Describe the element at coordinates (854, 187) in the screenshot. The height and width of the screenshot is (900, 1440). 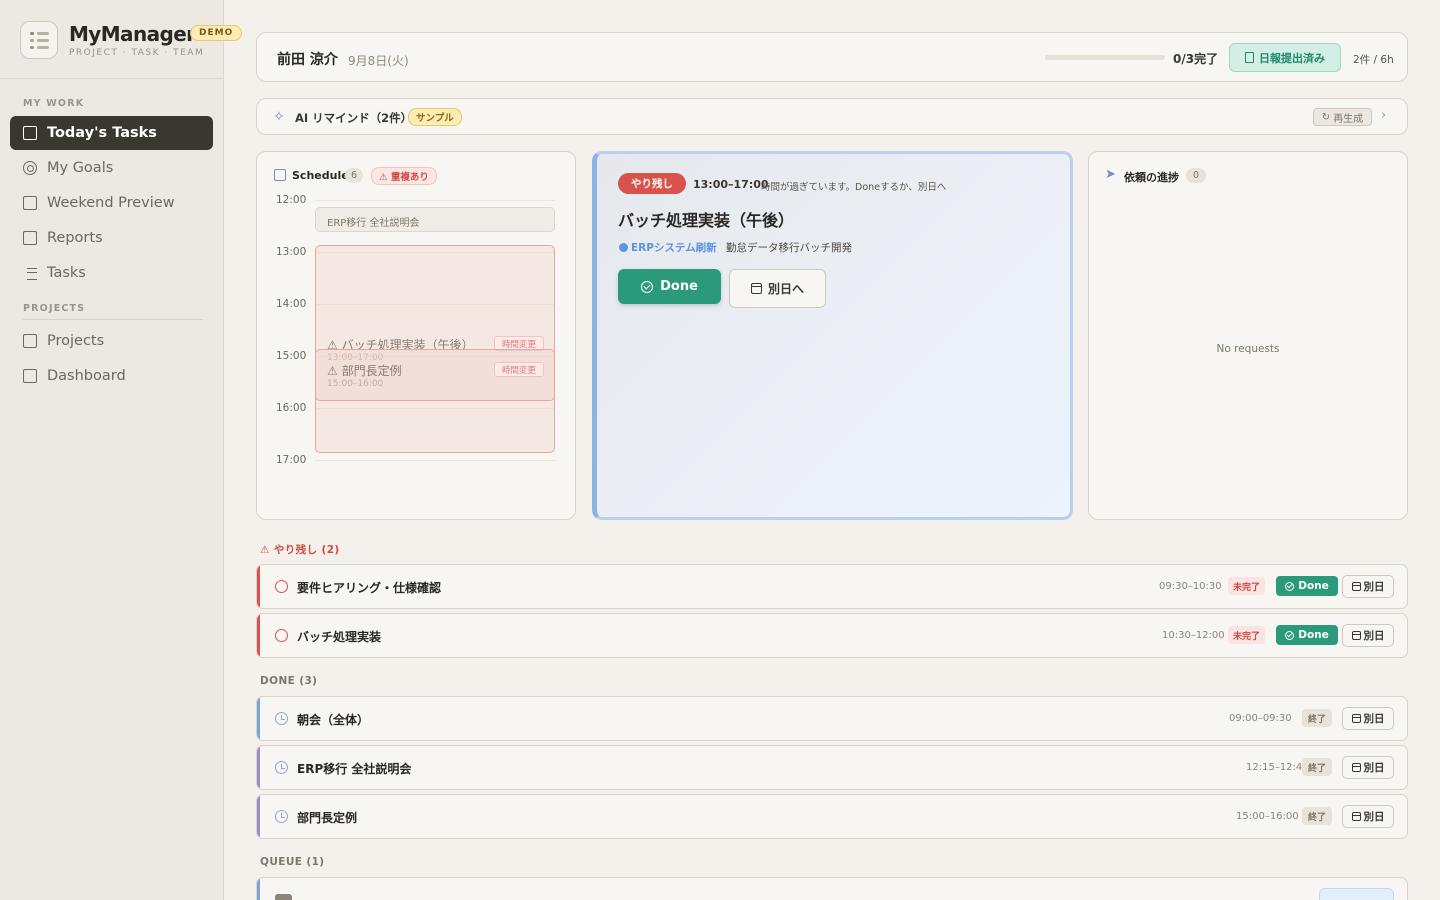
I see `overdue-note: 時間が過ぎています。Doneするか、別日へ` at that location.